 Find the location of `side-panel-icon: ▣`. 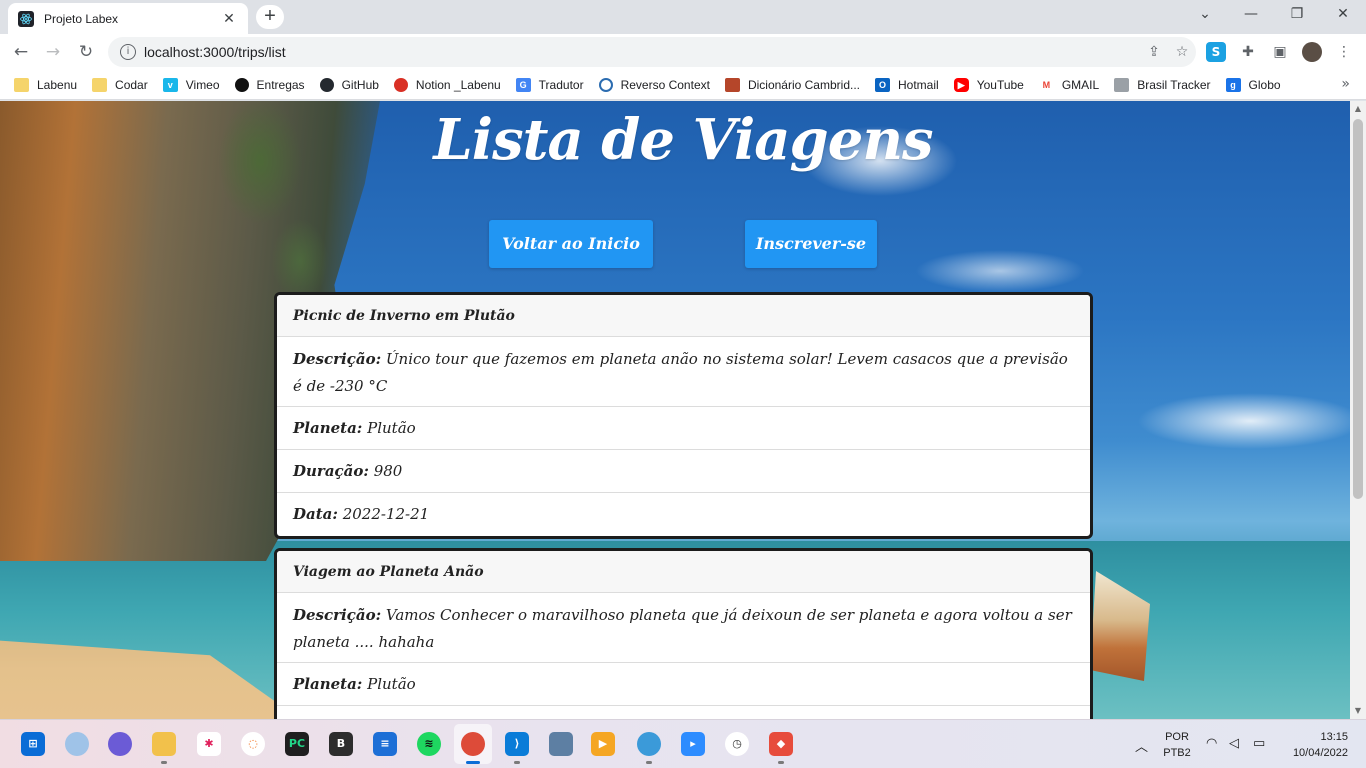

side-panel-icon: ▣ is located at coordinates (1280, 52).